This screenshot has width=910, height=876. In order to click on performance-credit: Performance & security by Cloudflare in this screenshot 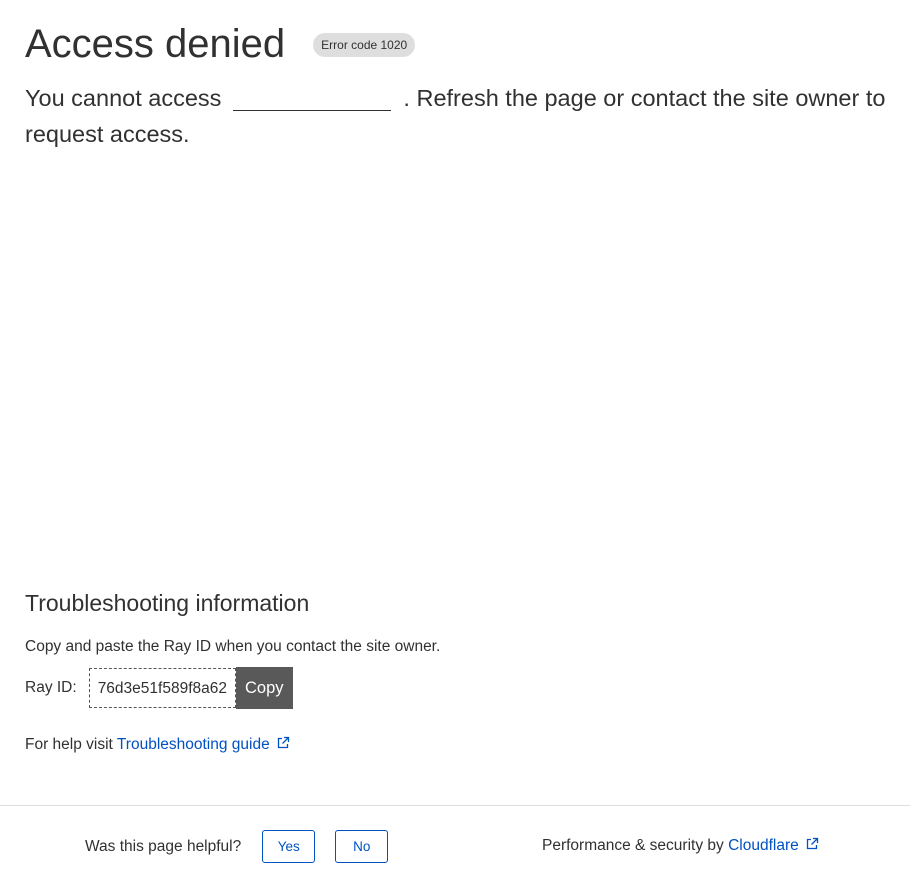, I will do `click(680, 846)`.